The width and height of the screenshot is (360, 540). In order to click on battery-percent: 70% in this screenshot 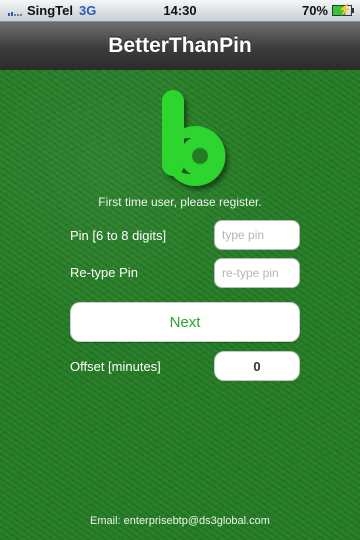, I will do `click(314, 10)`.